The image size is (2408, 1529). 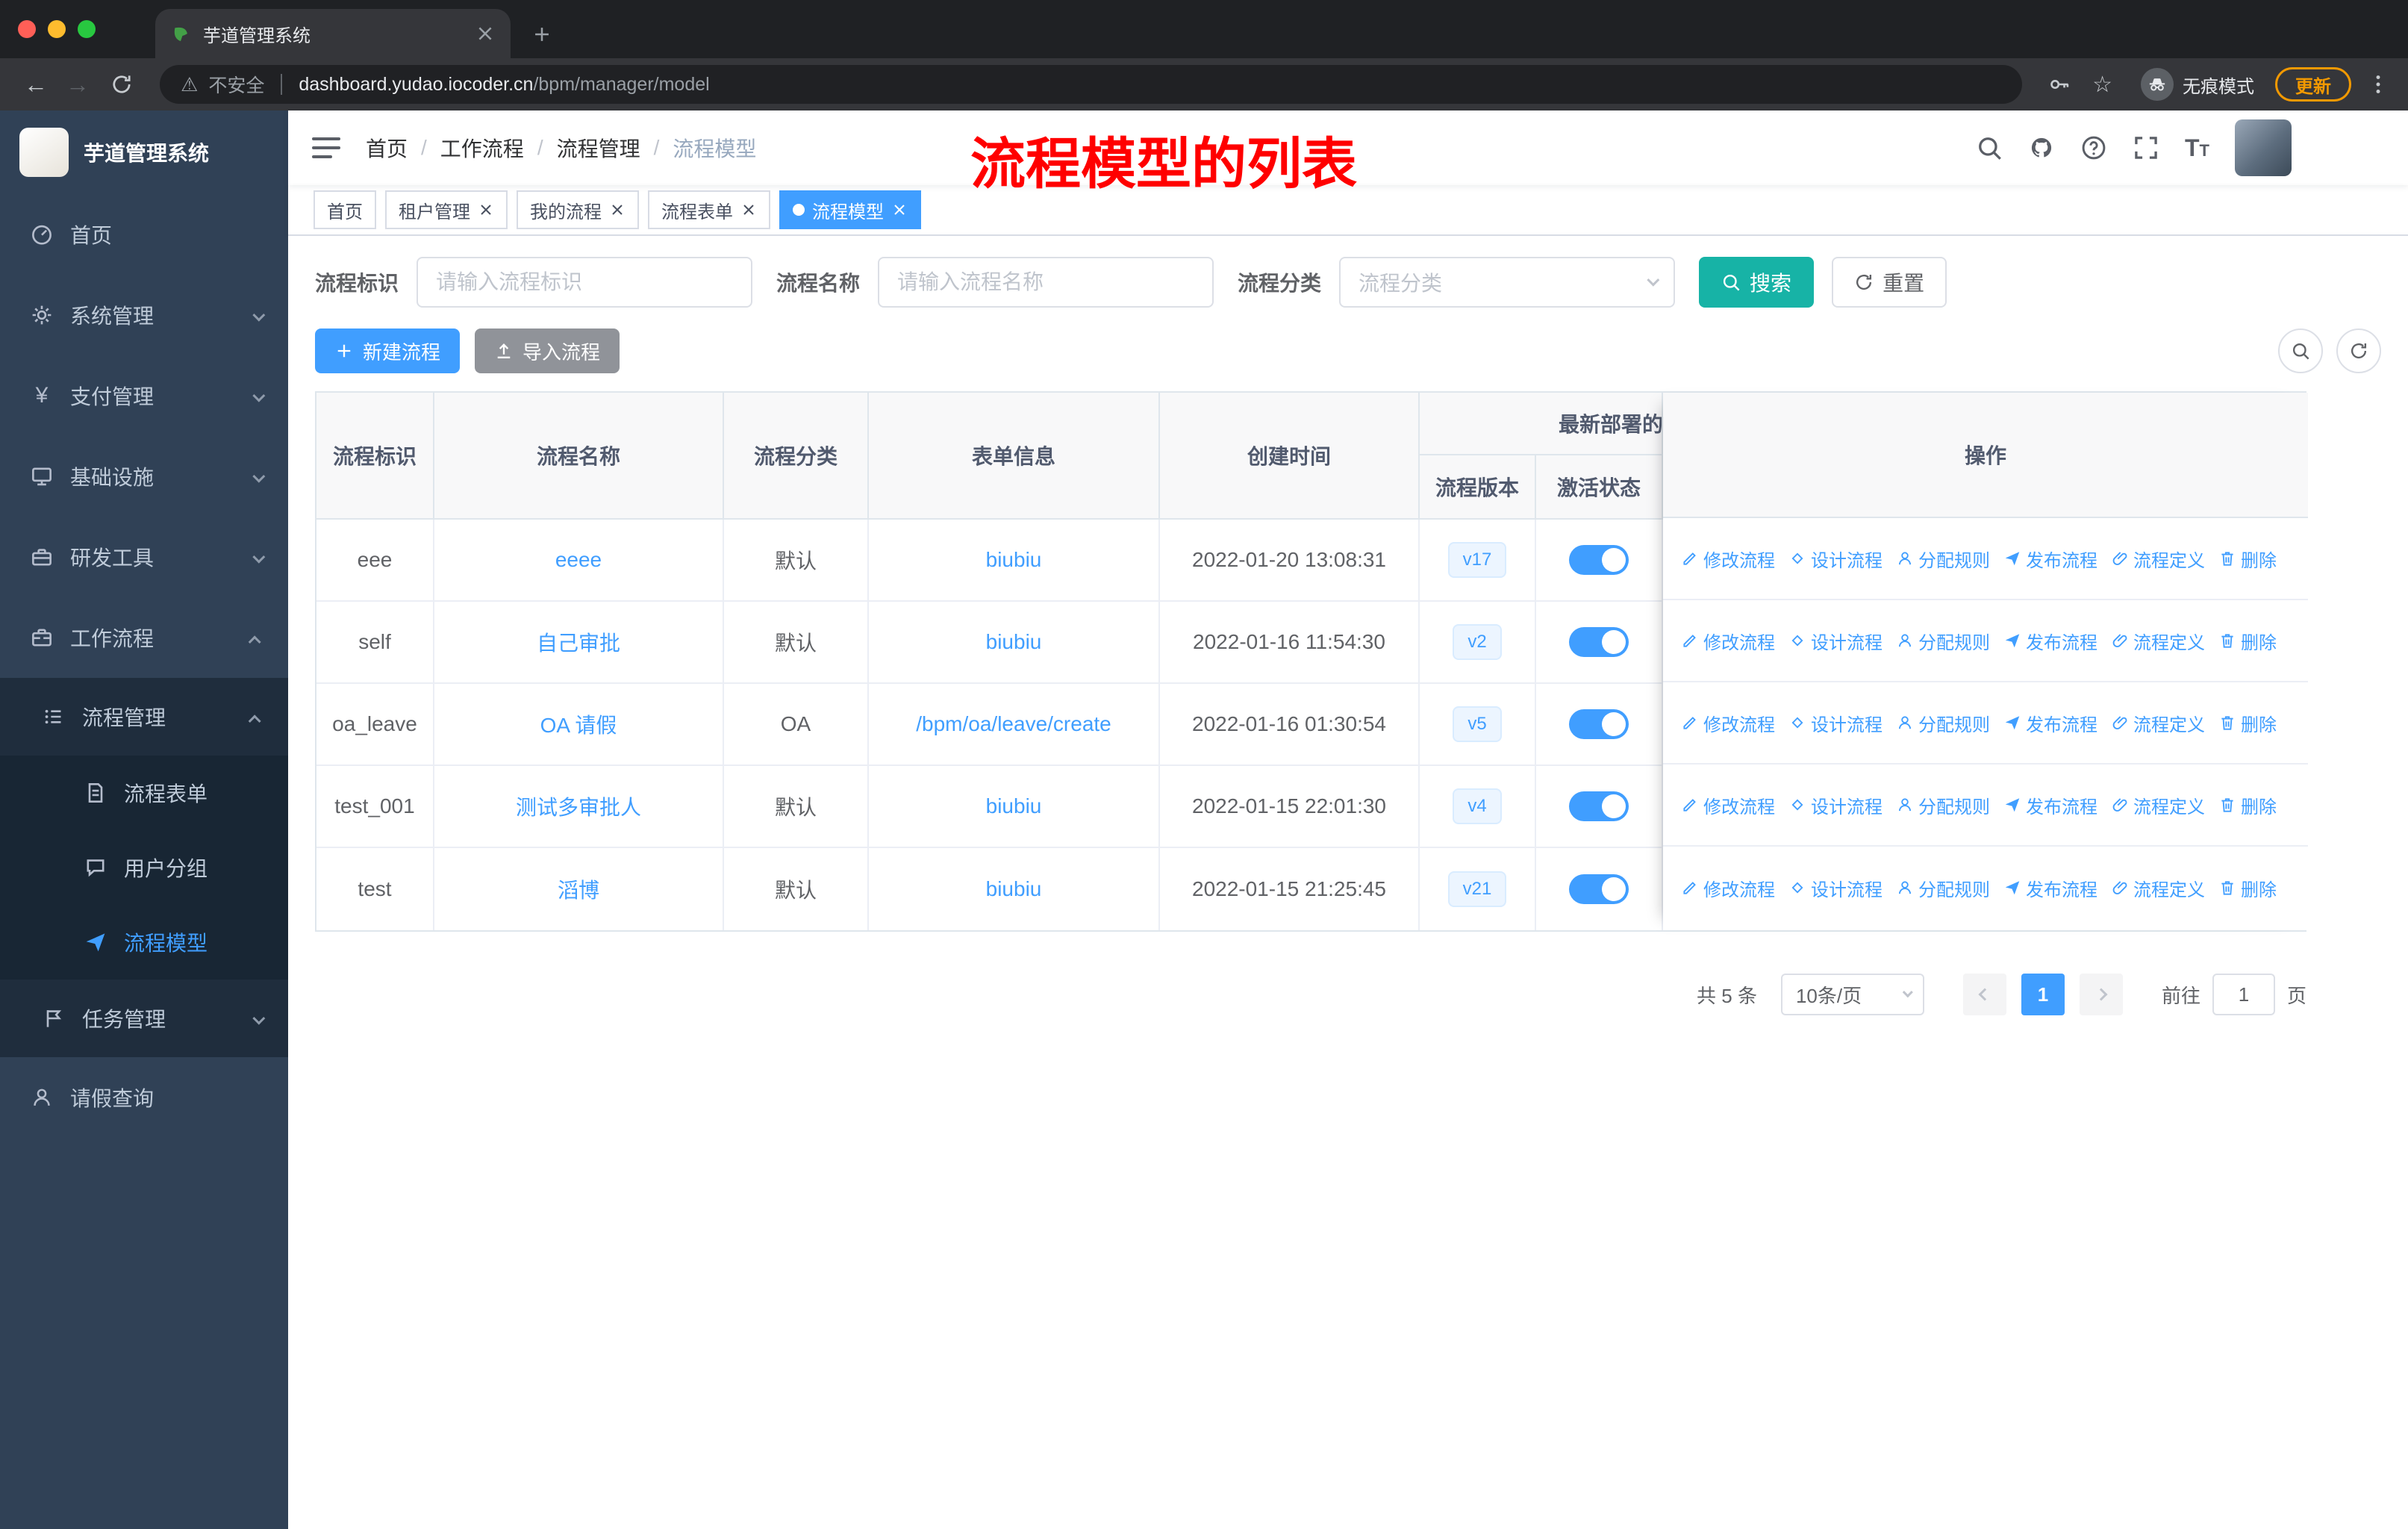 I want to click on tag-tenant-manage: 租户管理, so click(x=446, y=209).